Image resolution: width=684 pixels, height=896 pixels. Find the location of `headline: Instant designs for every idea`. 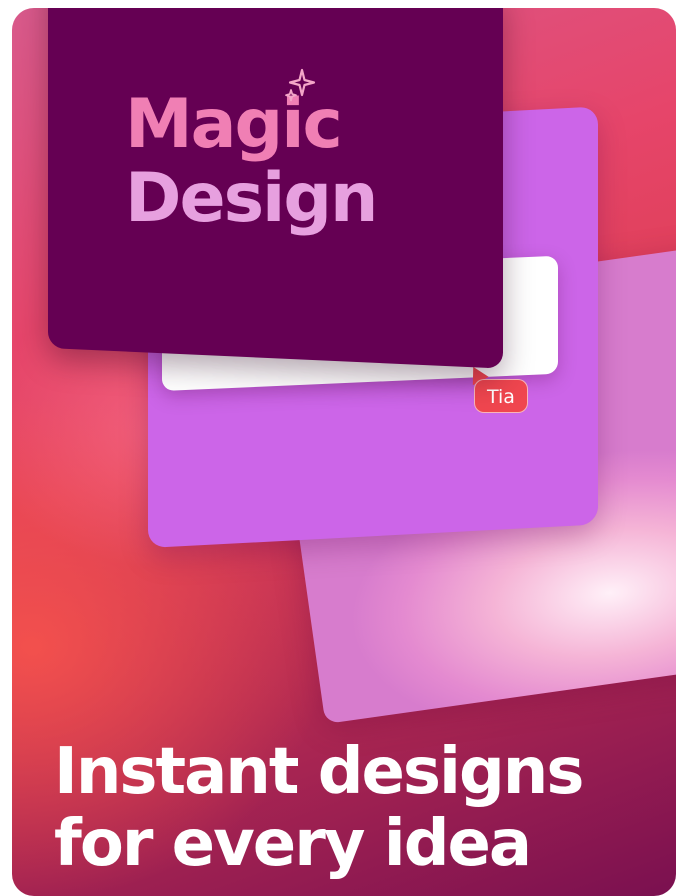

headline: Instant designs for every idea is located at coordinates (354, 808).